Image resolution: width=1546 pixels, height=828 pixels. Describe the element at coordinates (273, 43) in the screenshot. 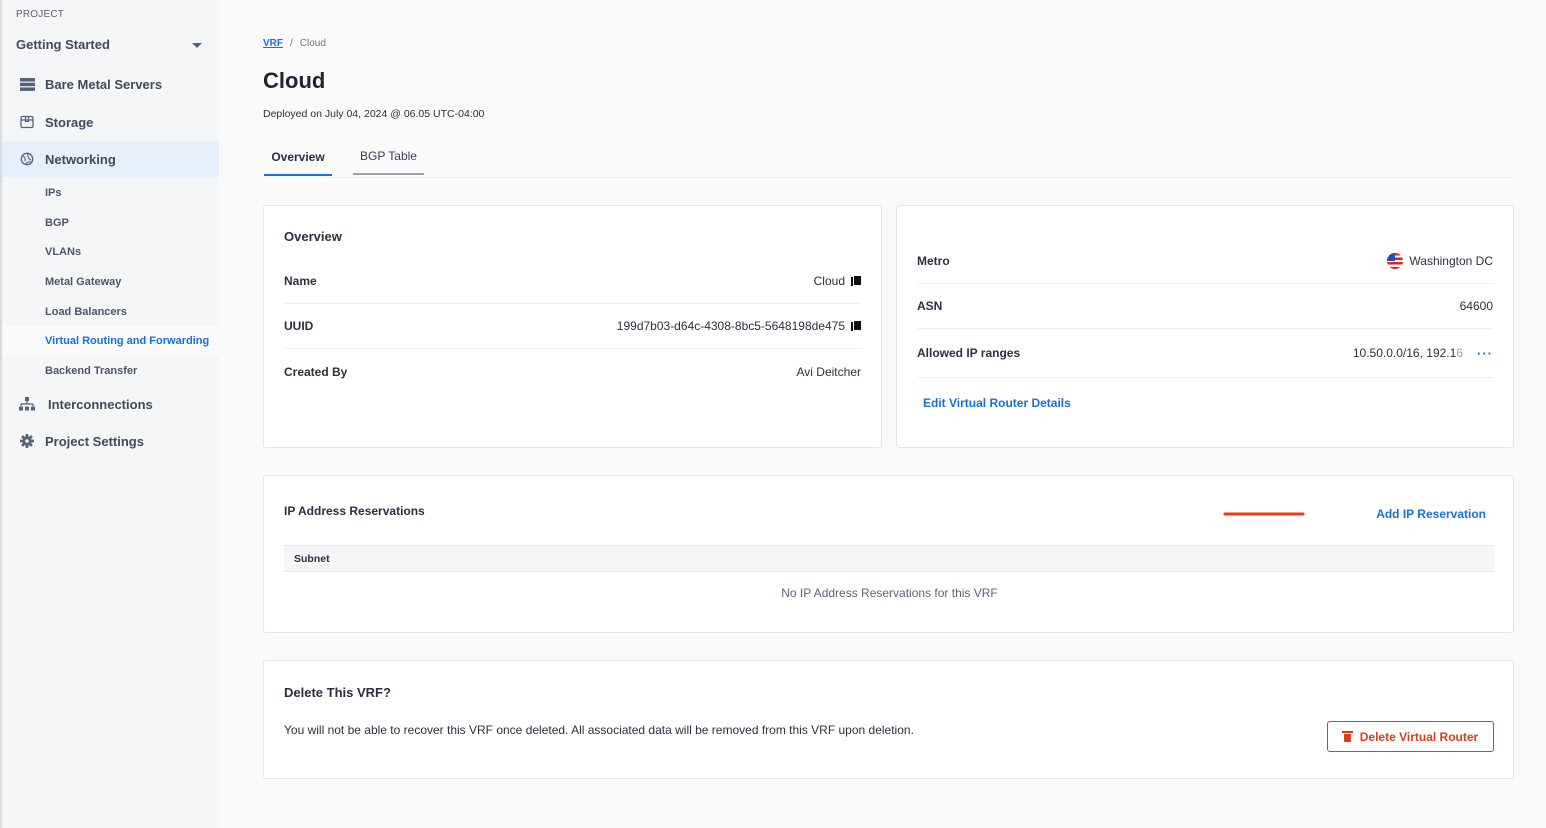

I see `breadcrumb-vrf-link: VRF` at that location.